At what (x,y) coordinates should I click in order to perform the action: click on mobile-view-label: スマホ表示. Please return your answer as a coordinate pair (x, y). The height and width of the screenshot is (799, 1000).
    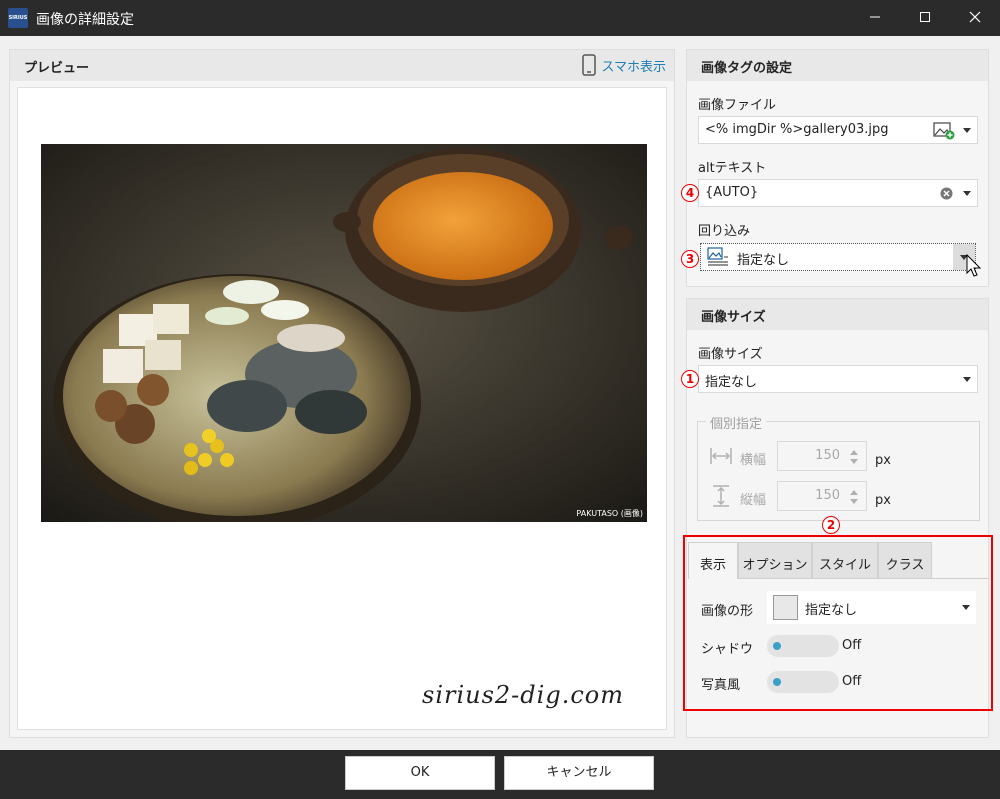
    Looking at the image, I should click on (633, 67).